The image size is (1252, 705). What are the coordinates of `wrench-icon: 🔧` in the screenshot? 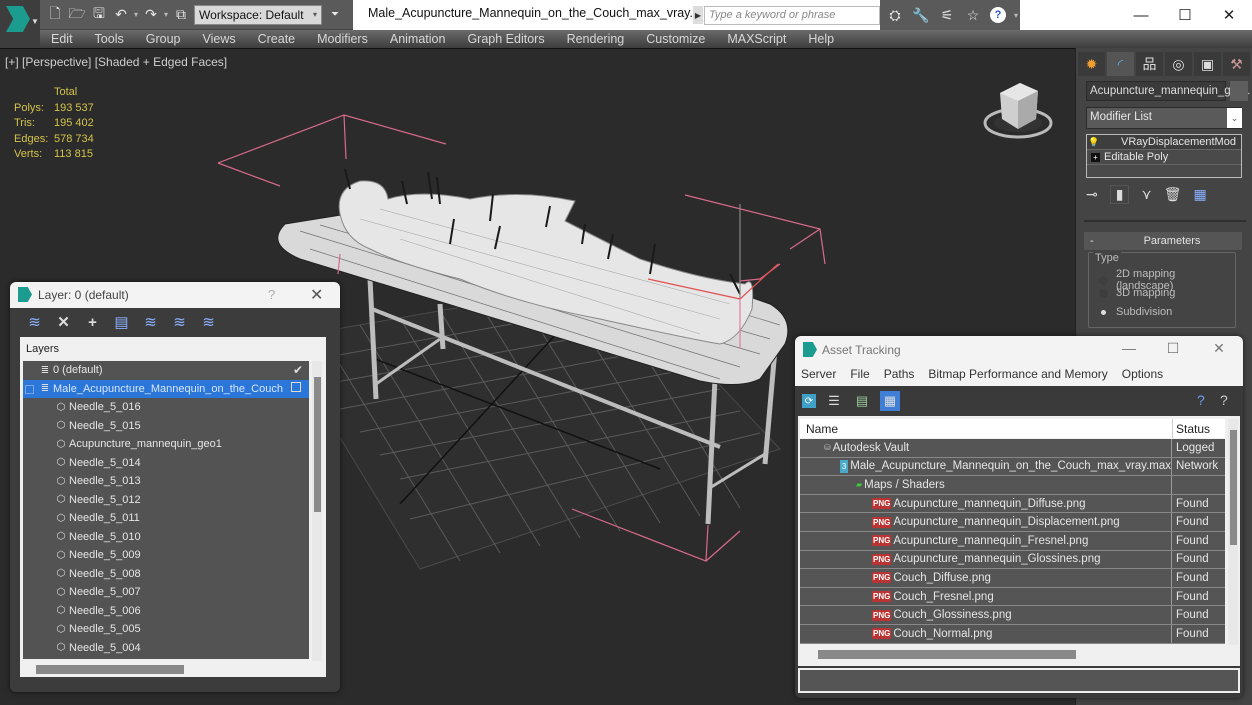 It's located at (921, 15).